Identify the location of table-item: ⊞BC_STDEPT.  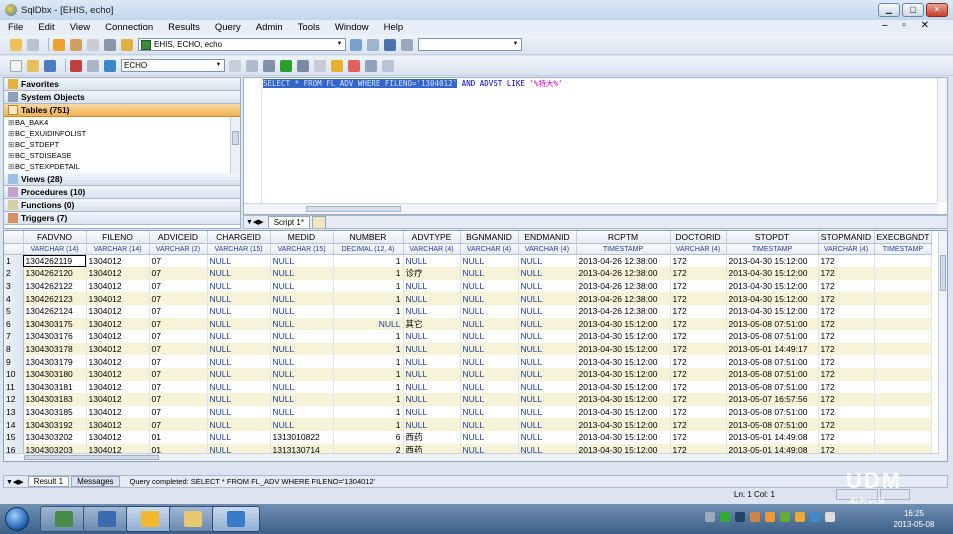
(122, 144).